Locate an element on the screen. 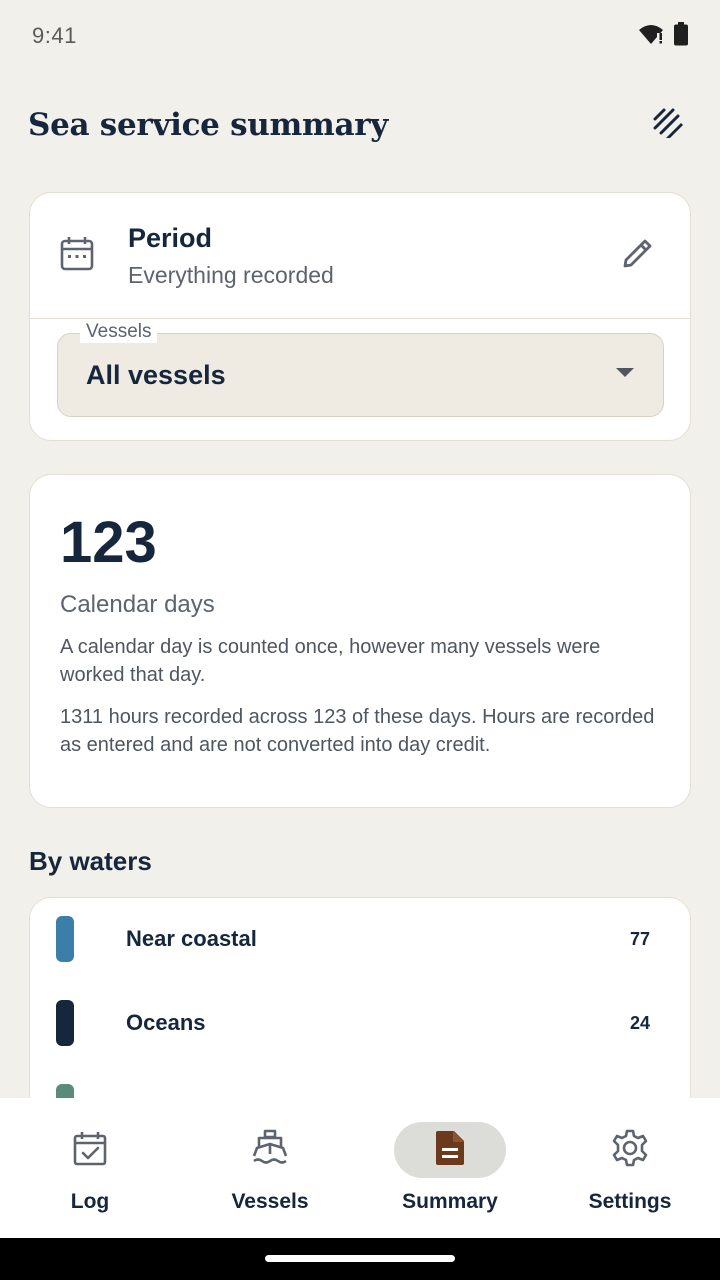 The height and width of the screenshot is (1280, 720). water-days: 77 is located at coordinates (639, 938).